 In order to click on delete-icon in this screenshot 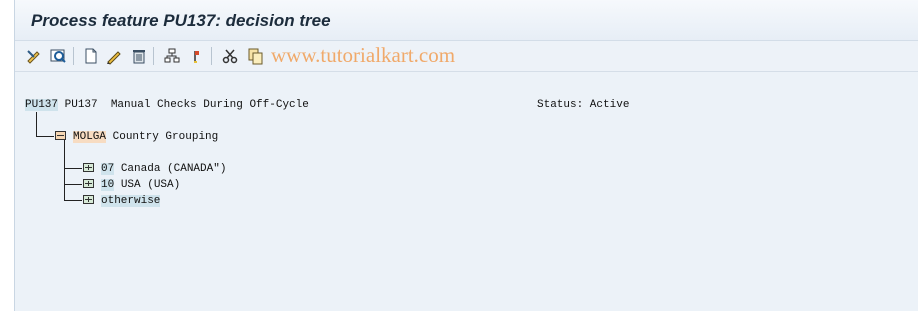, I will do `click(139, 56)`.